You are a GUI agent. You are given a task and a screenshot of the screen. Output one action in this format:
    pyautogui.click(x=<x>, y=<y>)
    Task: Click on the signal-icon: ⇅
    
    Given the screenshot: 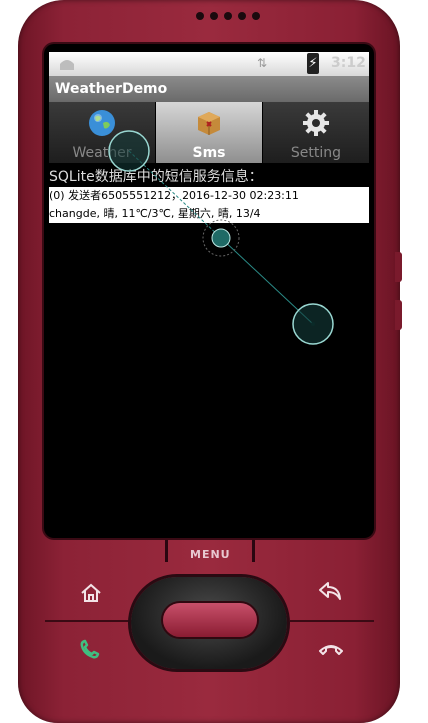 What is the action you would take?
    pyautogui.click(x=262, y=63)
    